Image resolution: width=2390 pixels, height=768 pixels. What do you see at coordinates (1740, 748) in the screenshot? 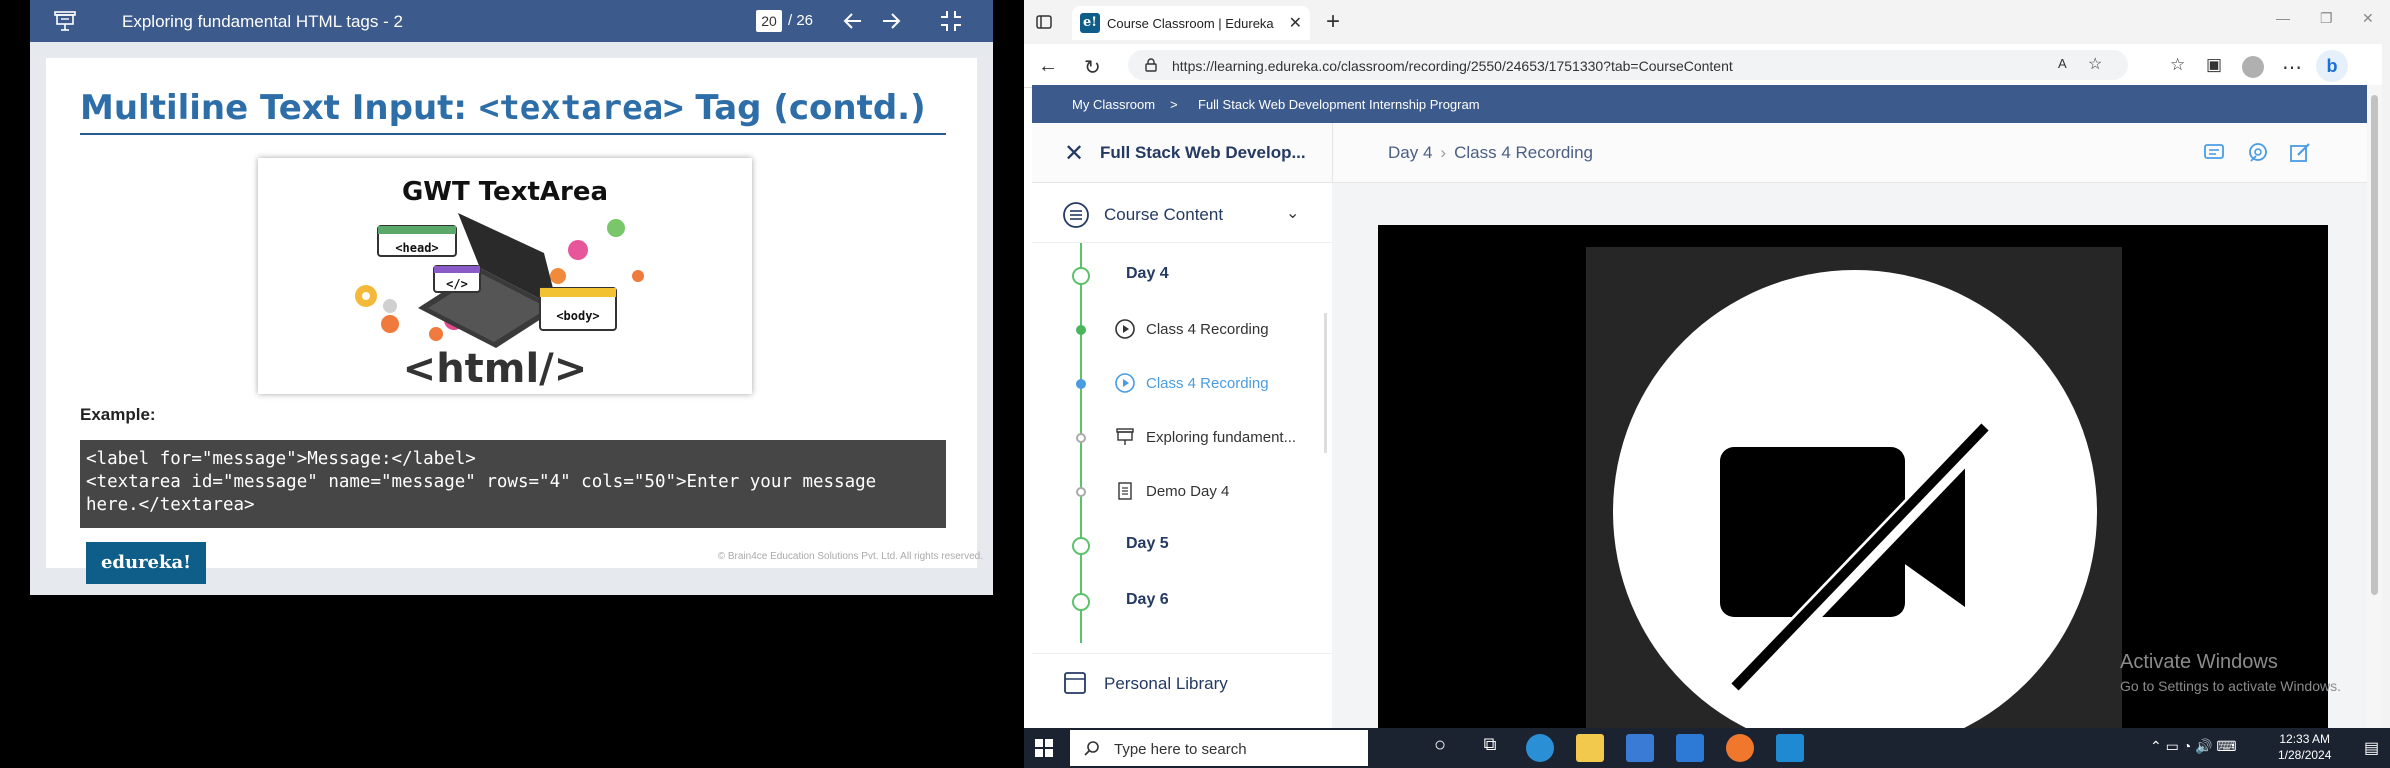
I see `firefox-icon` at bounding box center [1740, 748].